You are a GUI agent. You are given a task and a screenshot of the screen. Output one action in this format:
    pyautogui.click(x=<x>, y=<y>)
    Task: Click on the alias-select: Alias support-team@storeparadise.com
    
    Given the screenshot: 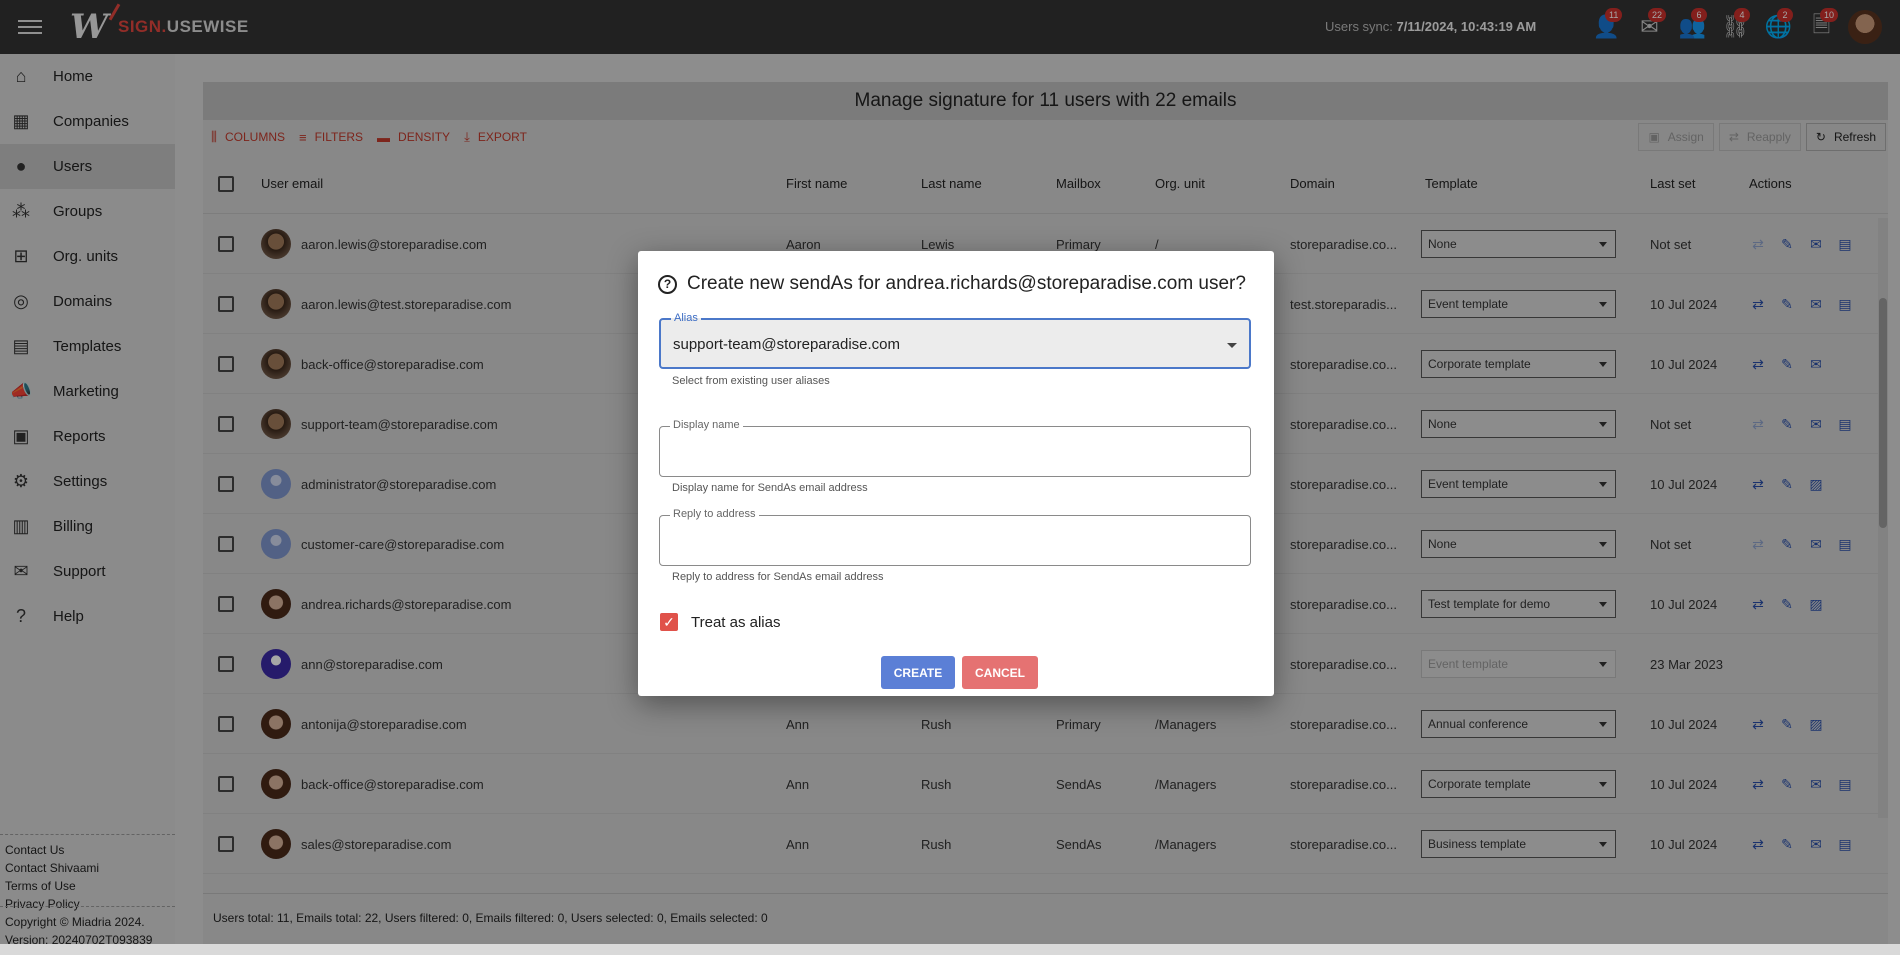 What is the action you would take?
    pyautogui.click(x=955, y=340)
    